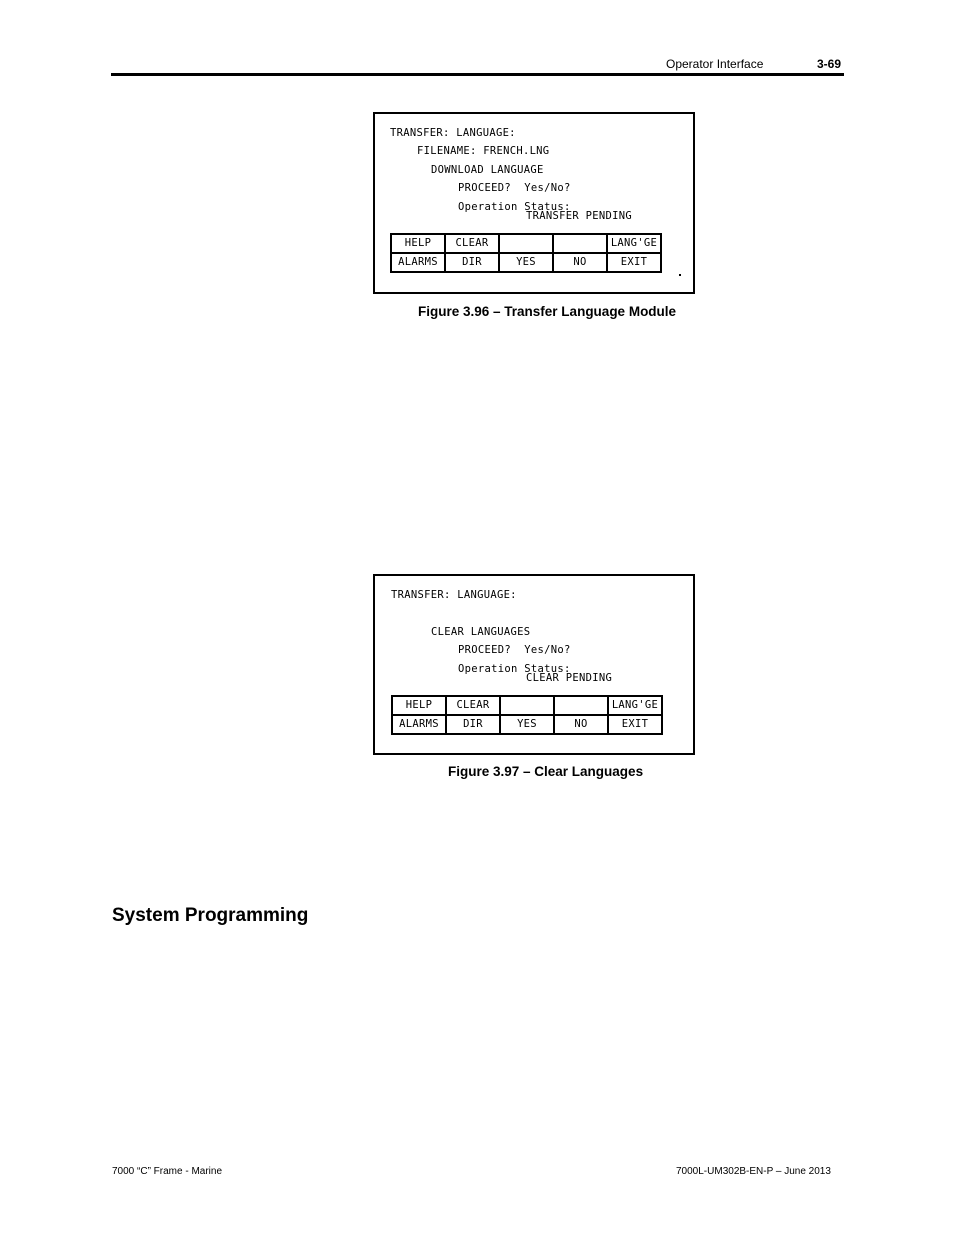  I want to click on header-title: Operator Interface, so click(715, 64).